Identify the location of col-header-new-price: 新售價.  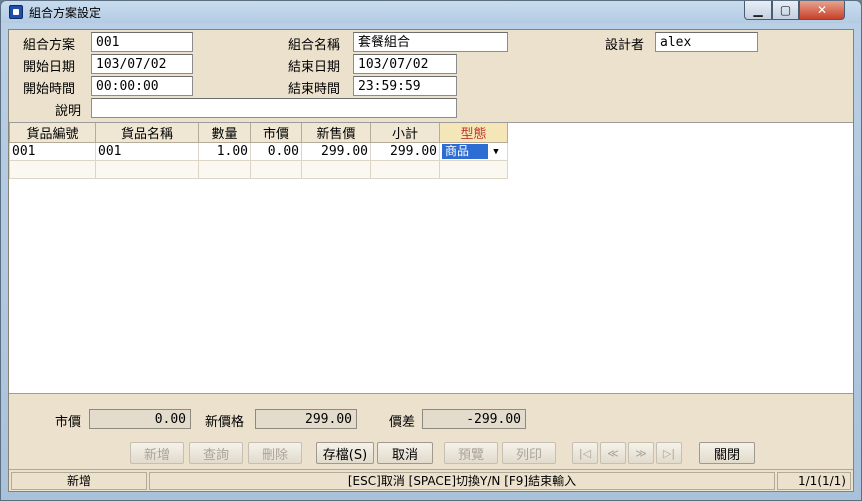
(336, 133).